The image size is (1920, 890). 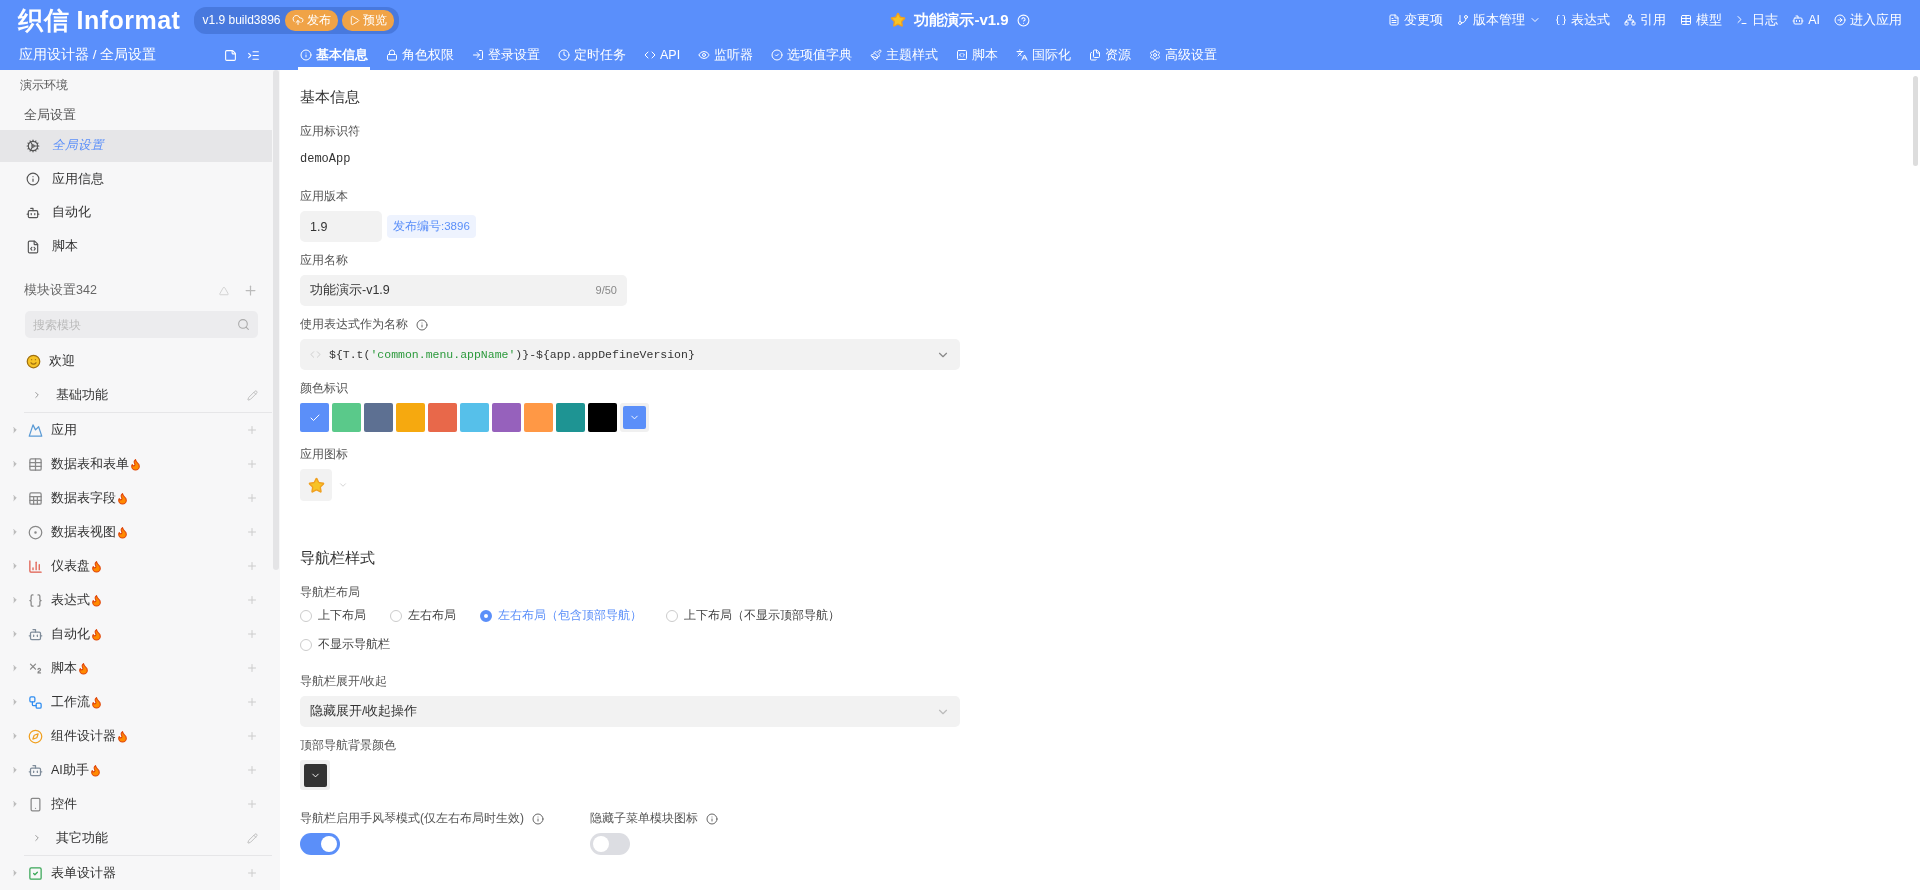 What do you see at coordinates (136, 804) in the screenshot?
I see `module-item: 控件` at bounding box center [136, 804].